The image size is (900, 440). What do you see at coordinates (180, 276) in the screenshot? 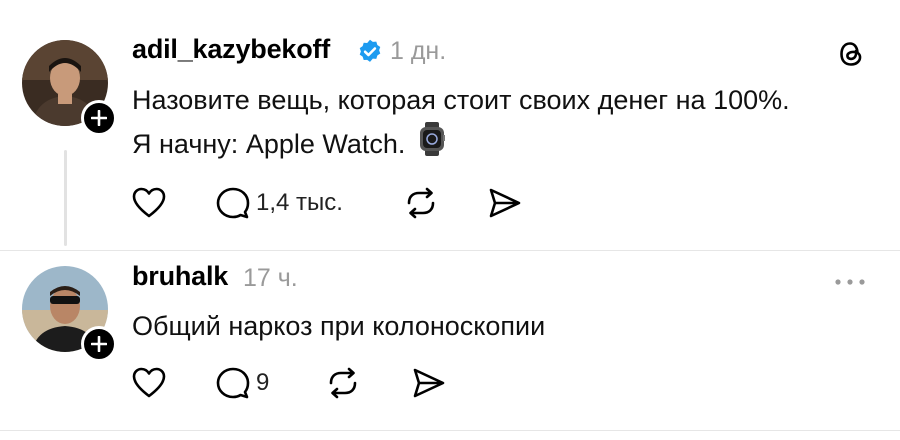
I see `reply-username: bruhalk` at bounding box center [180, 276].